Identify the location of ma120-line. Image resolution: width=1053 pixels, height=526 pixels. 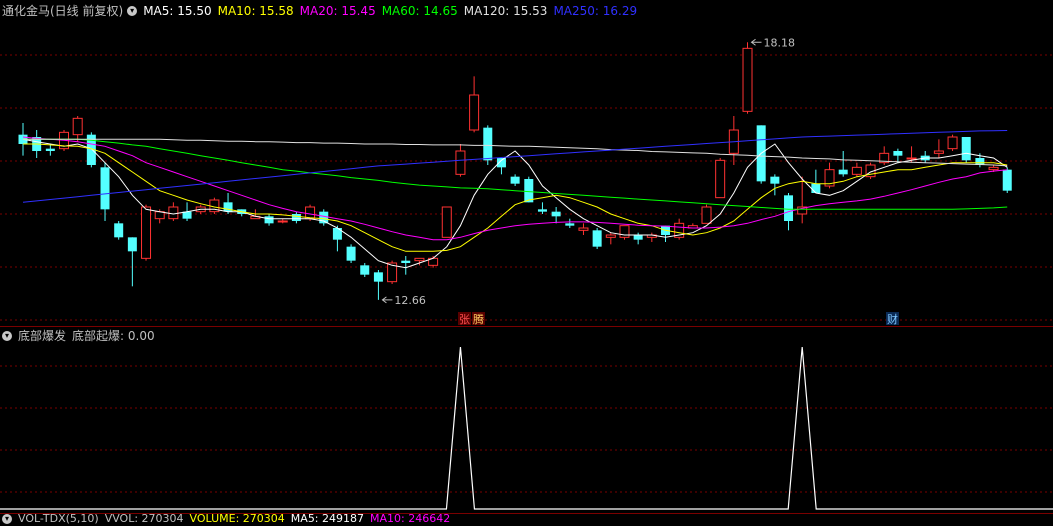
(515, 152).